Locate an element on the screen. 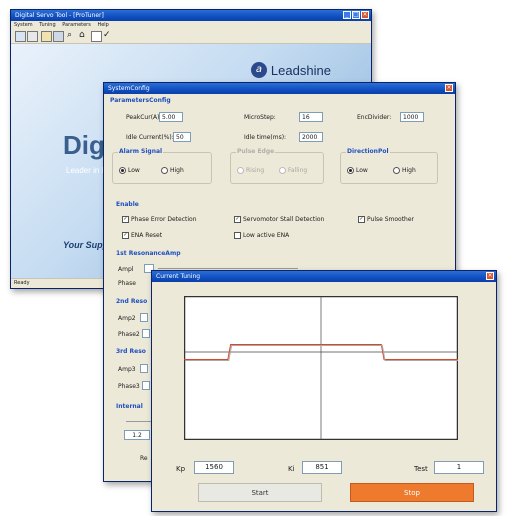 The height and width of the screenshot is (516, 511). direction-pol-group: DirectionPol Low High is located at coordinates (389, 166).